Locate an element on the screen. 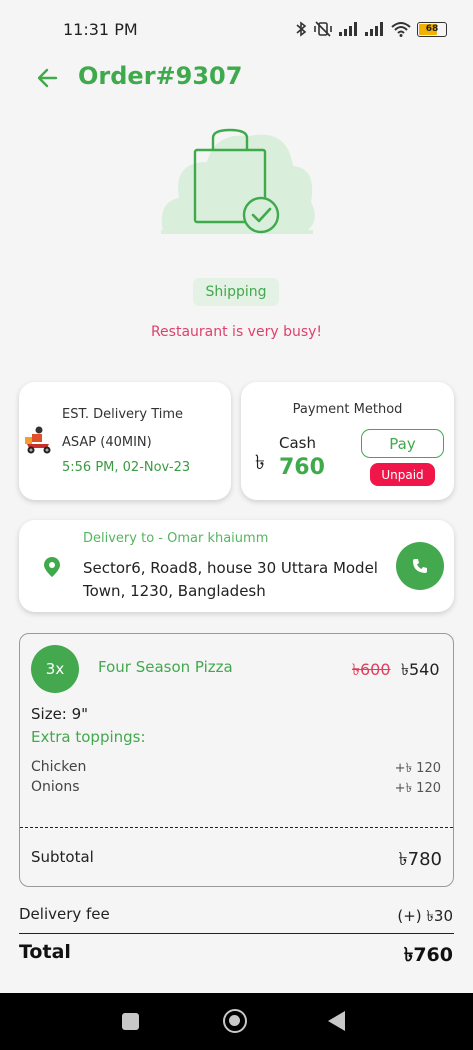 The image size is (473, 1050). bluetooth-icon is located at coordinates (301, 29).